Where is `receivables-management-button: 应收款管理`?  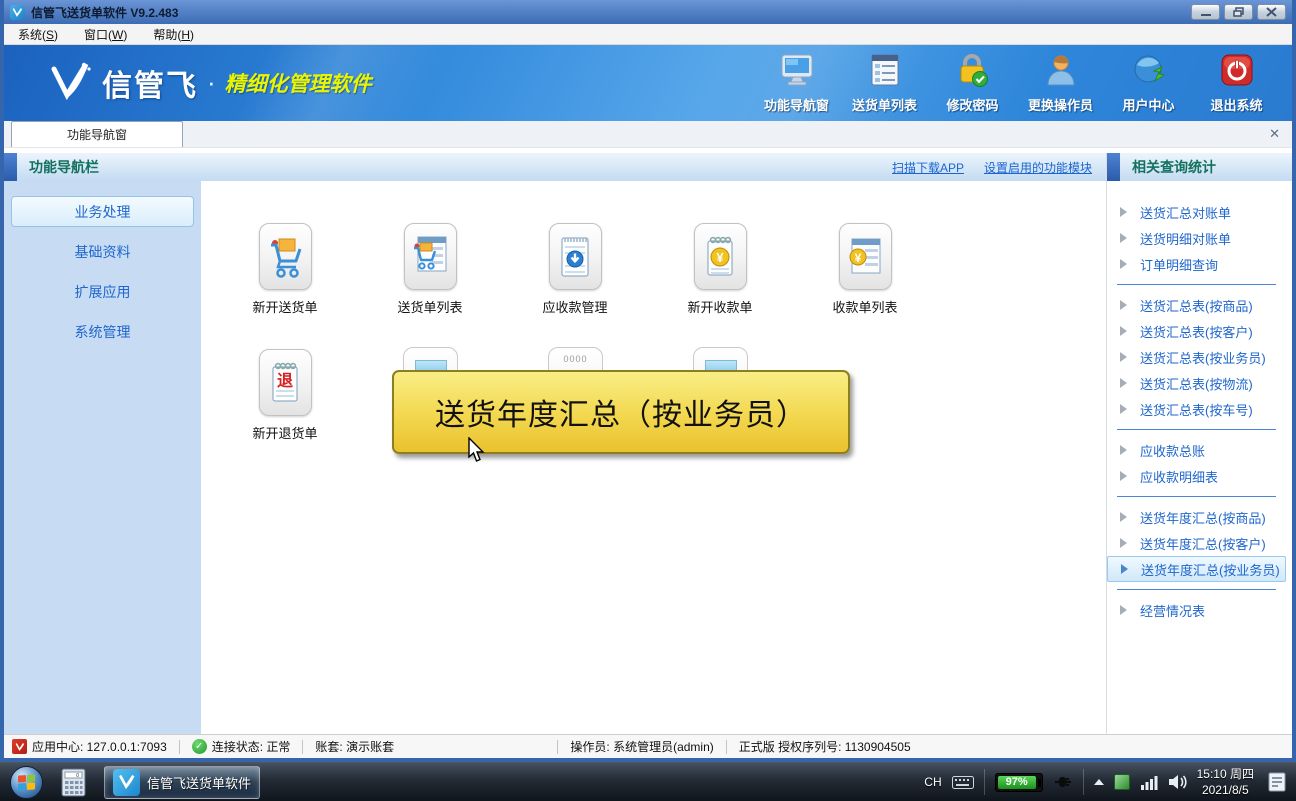 receivables-management-button: 应收款管理 is located at coordinates (575, 269).